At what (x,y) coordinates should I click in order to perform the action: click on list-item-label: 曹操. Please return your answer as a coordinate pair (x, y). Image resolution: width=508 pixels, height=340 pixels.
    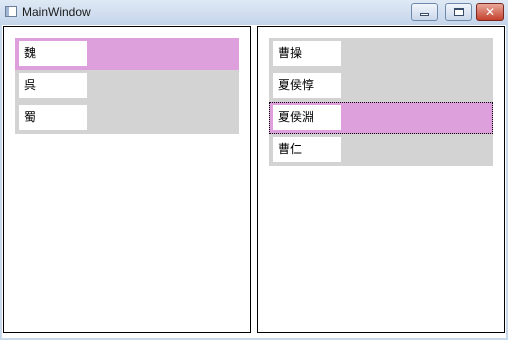
    Looking at the image, I should click on (307, 53).